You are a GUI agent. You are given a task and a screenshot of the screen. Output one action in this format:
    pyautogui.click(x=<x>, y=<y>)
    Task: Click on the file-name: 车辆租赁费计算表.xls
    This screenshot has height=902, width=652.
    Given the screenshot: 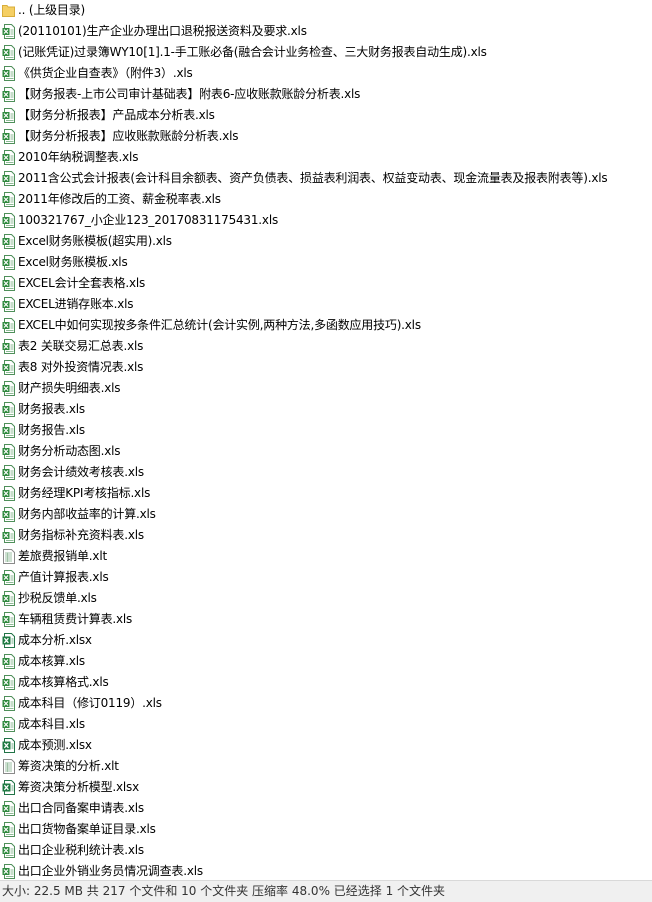 What is the action you would take?
    pyautogui.click(x=75, y=619)
    